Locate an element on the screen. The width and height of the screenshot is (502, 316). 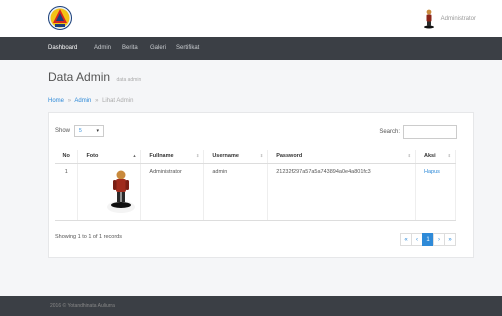
nav-item-dashboard: Dashboard is located at coordinates (62, 48).